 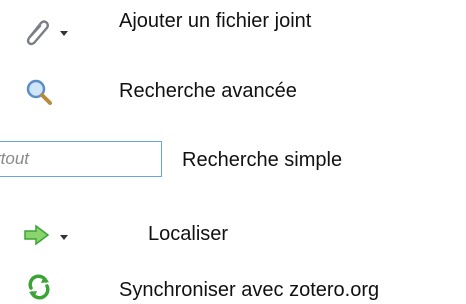 I want to click on advanced-search-button, so click(x=39, y=94).